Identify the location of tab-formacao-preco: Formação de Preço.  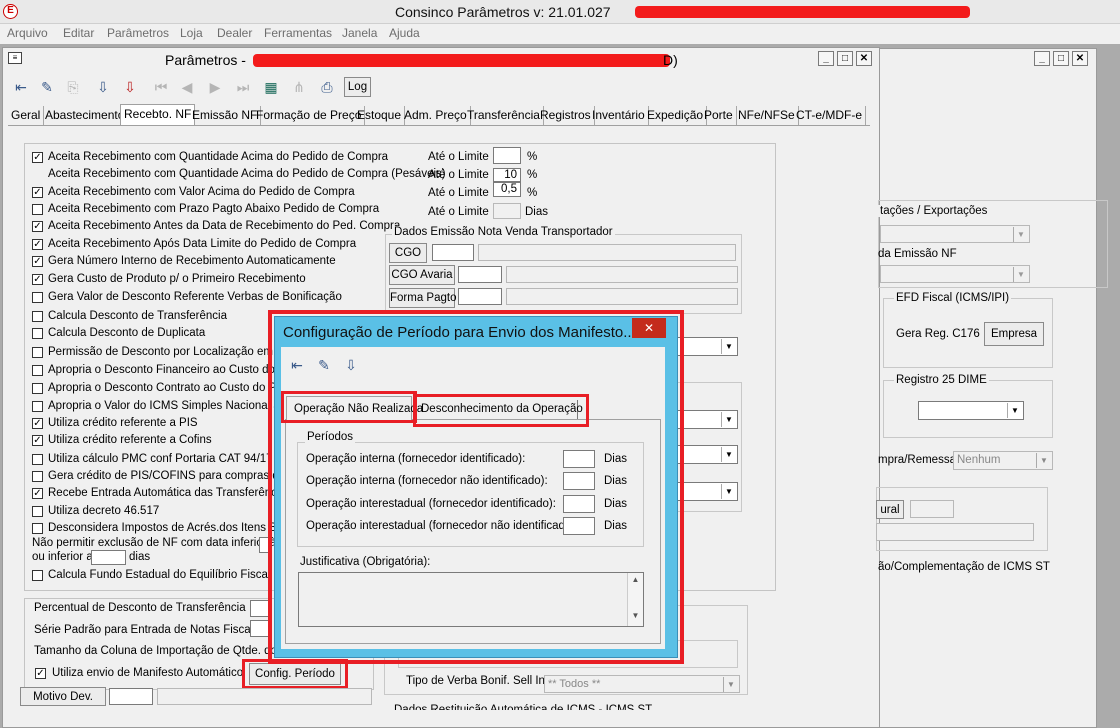
(309, 115).